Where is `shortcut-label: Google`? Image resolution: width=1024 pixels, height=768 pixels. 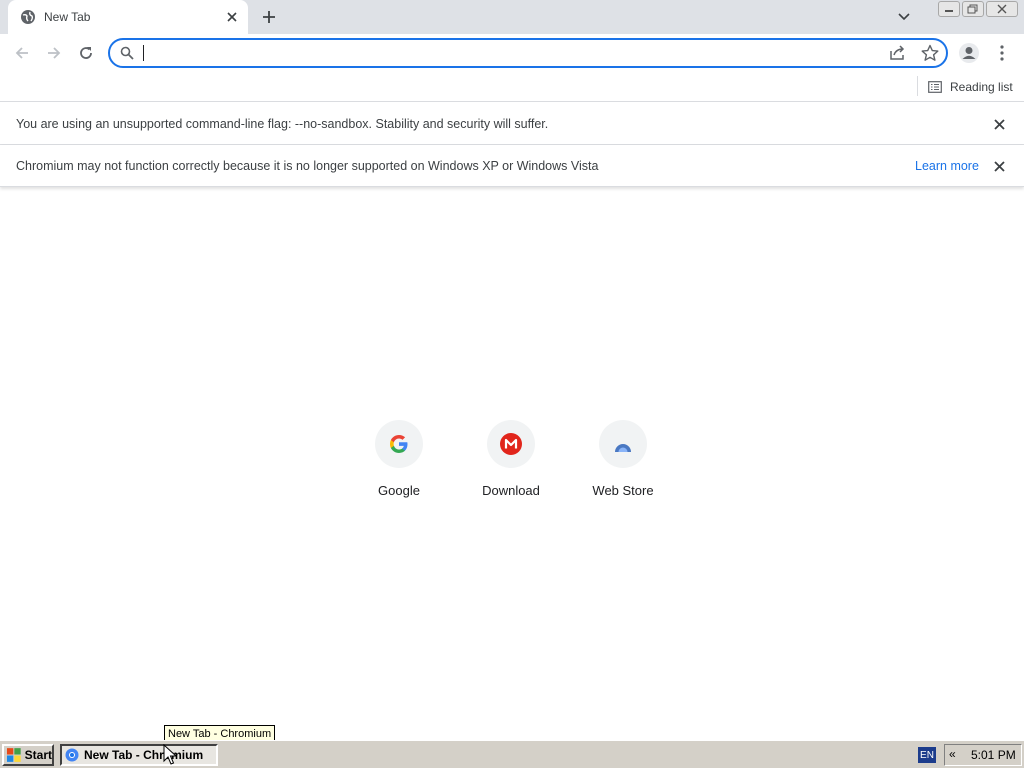
shortcut-label: Google is located at coordinates (399, 490).